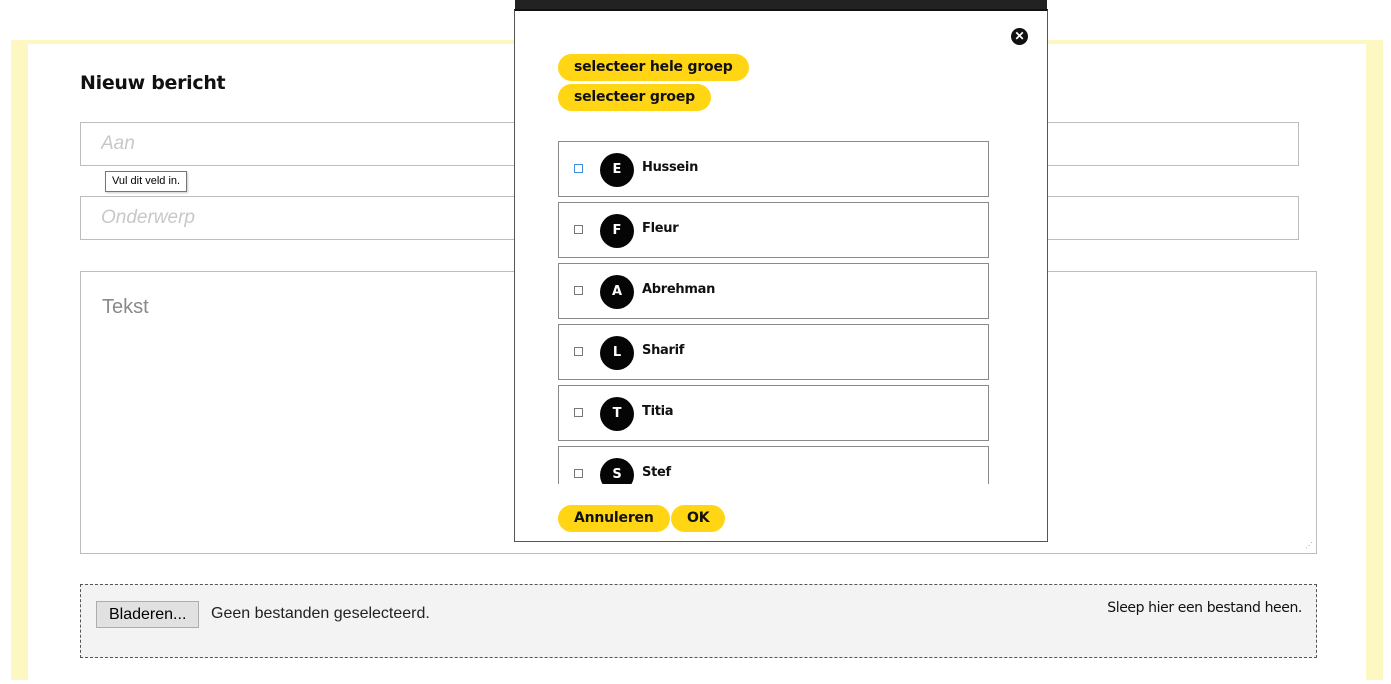  I want to click on cancel-button: Annuleren, so click(614, 518).